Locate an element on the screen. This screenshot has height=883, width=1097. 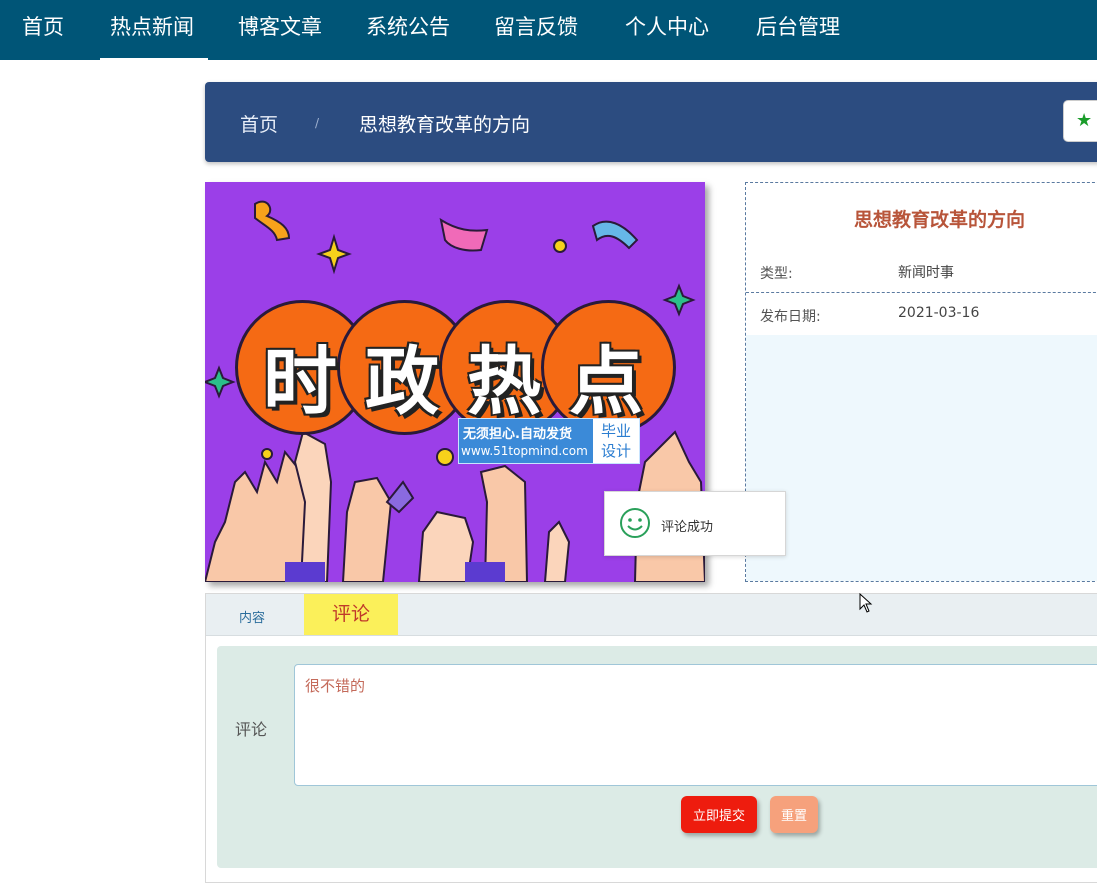
tab-comment: 评论 is located at coordinates (351, 614).